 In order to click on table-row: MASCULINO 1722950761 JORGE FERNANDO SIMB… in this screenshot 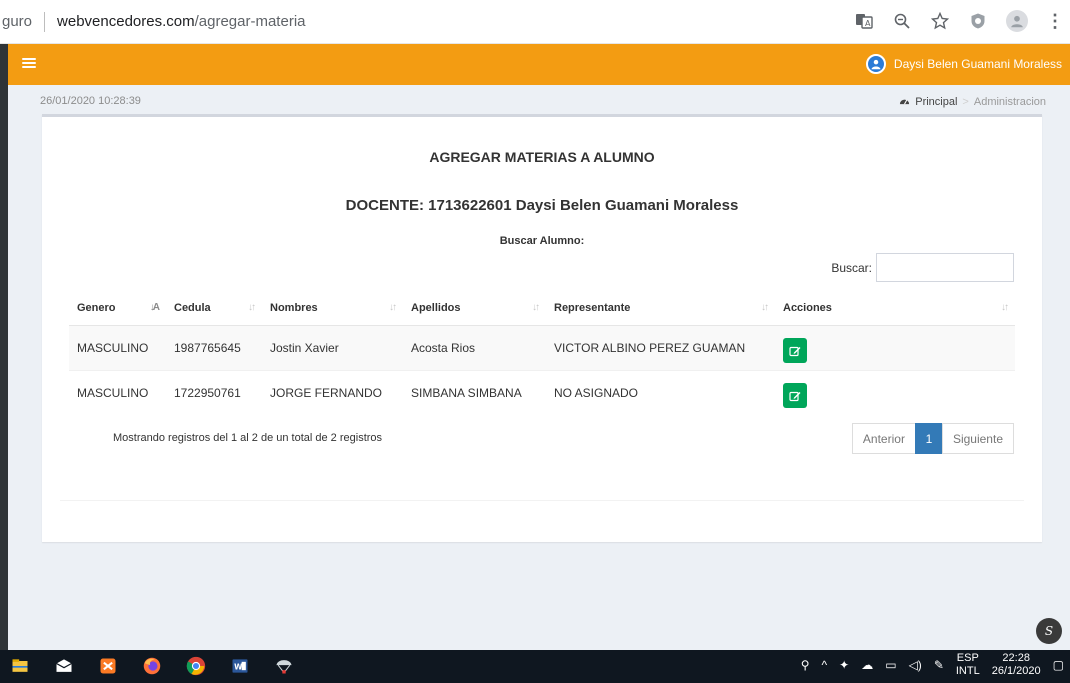, I will do `click(542, 392)`.